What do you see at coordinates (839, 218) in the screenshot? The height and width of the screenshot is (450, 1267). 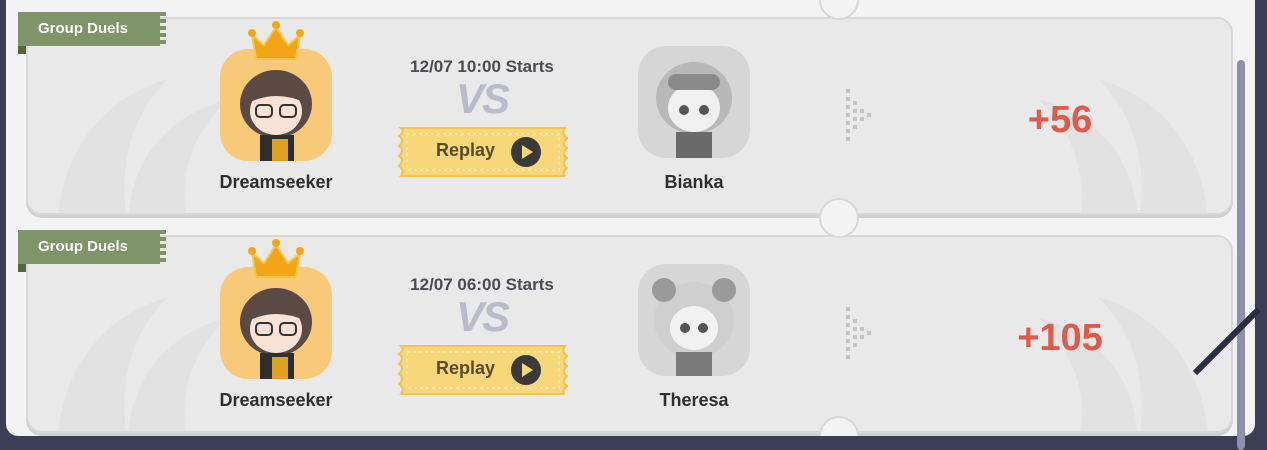 I see `card-notch` at bounding box center [839, 218].